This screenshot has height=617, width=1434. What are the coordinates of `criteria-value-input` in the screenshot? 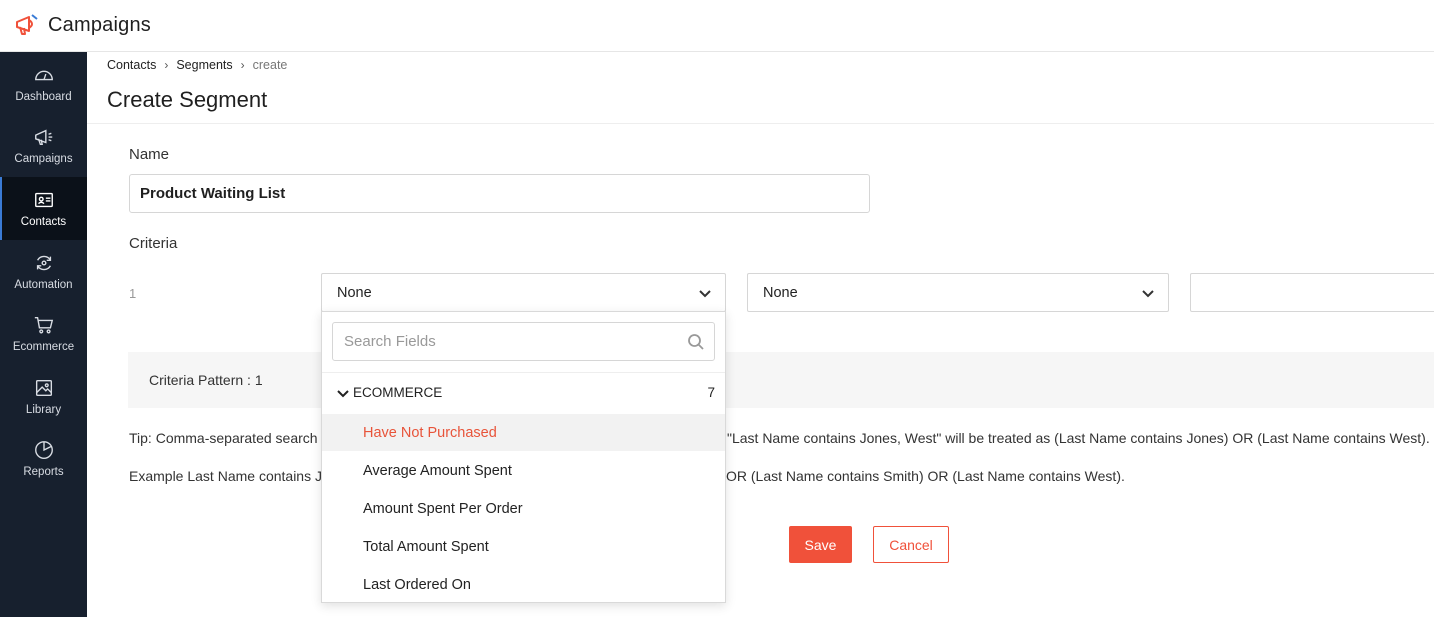 It's located at (1312, 292).